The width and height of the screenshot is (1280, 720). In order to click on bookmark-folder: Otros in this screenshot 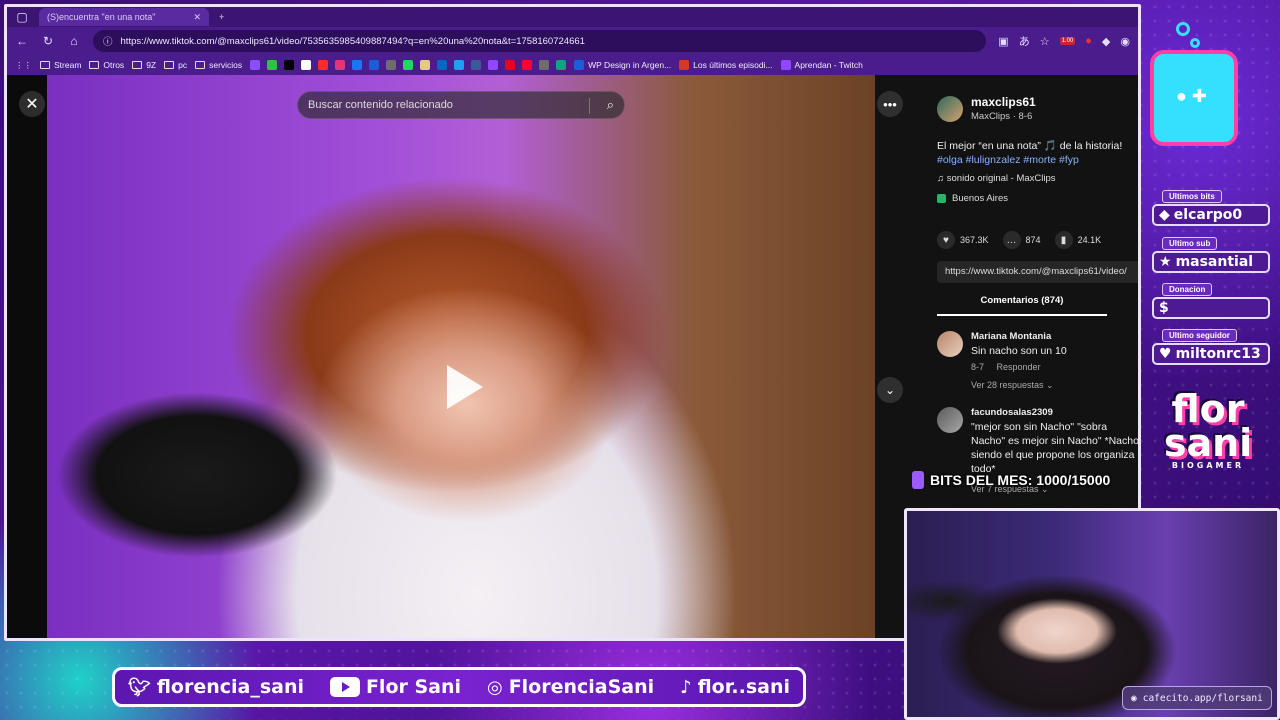, I will do `click(106, 65)`.